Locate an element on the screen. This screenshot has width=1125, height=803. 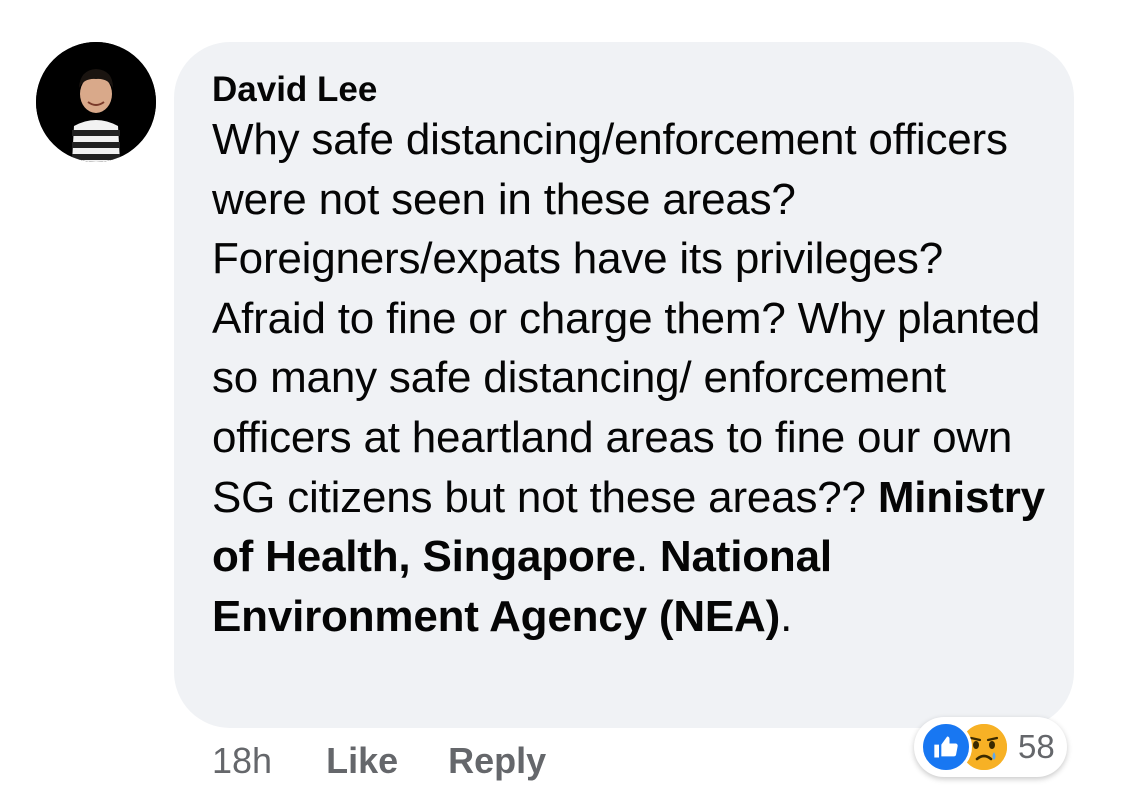
author-name: David Lee is located at coordinates (633, 90).